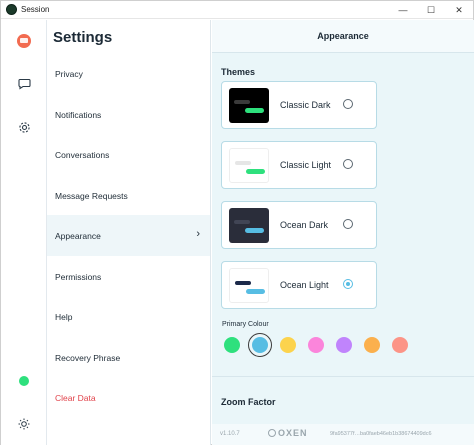  I want to click on menu-item-privacy: Privacy, so click(128, 73).